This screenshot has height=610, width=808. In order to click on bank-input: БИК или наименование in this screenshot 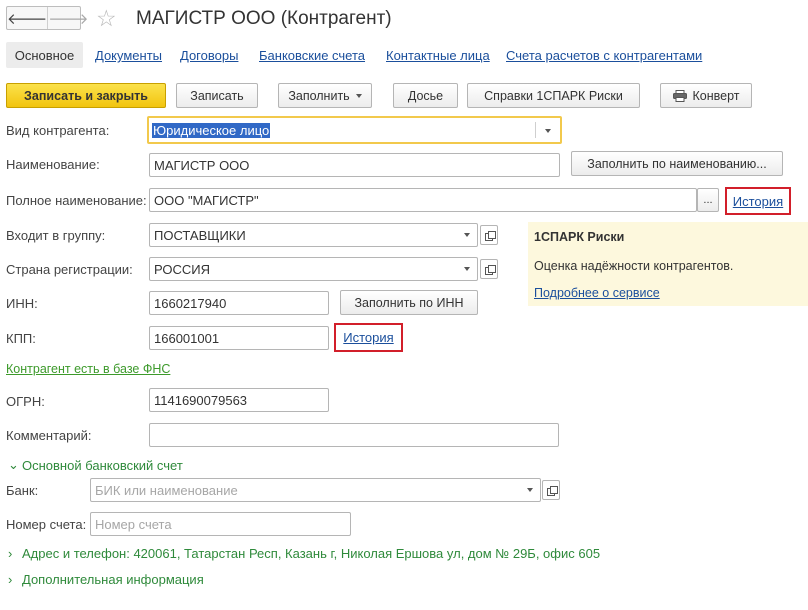, I will do `click(305, 490)`.